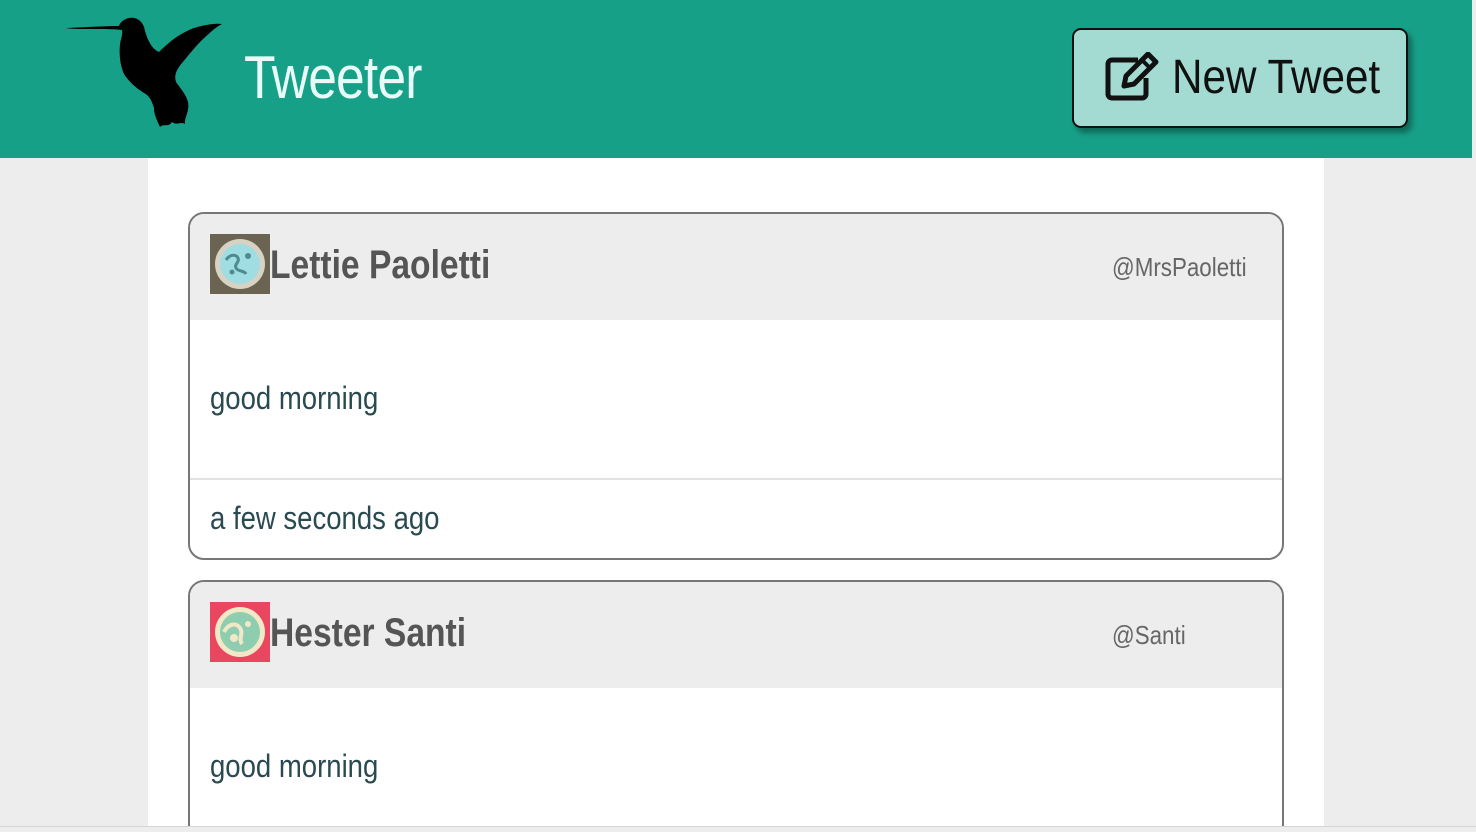  I want to click on user-handle: @MrsPaoletti, so click(1179, 267).